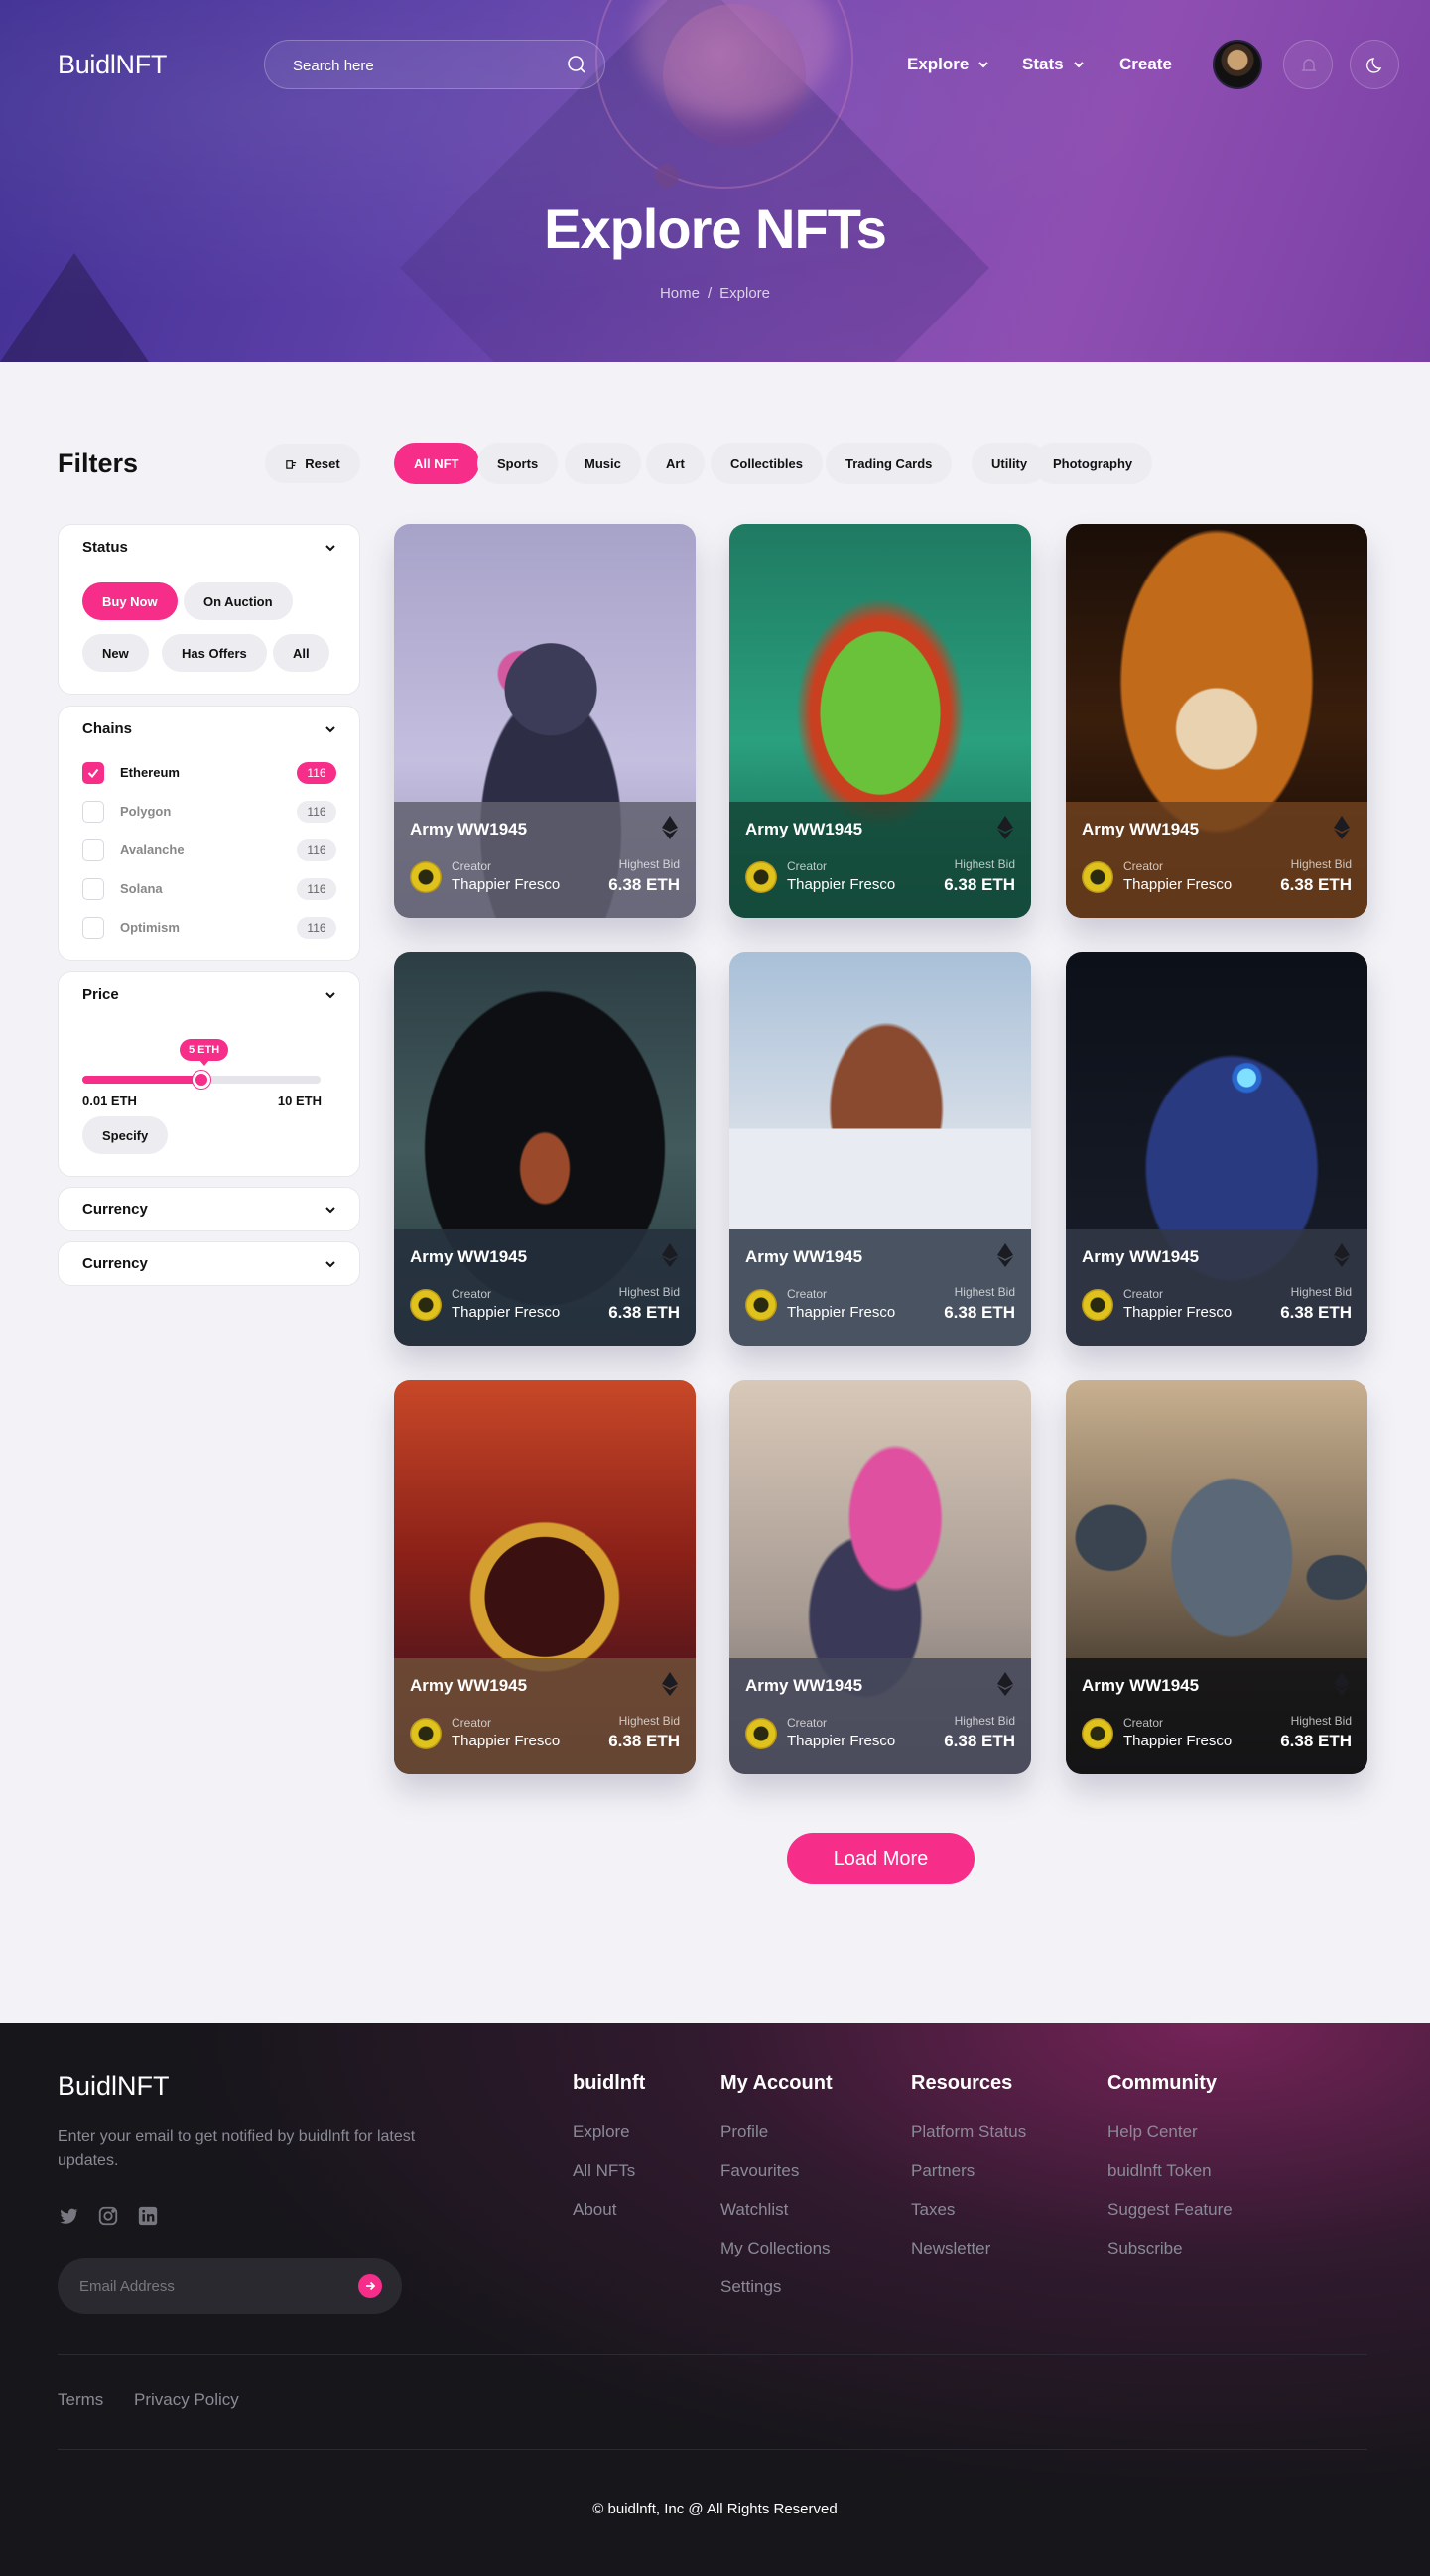 This screenshot has width=1430, height=2576. I want to click on notification-button, so click(1308, 65).